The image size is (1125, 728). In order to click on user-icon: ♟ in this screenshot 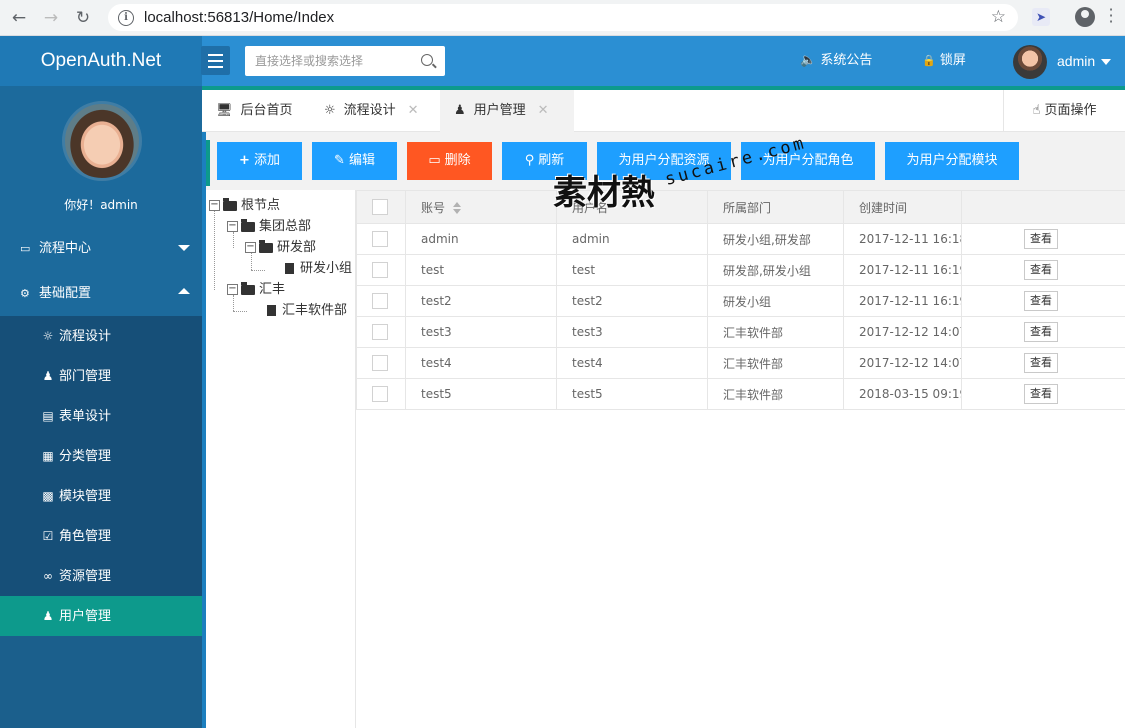, I will do `click(48, 616)`.